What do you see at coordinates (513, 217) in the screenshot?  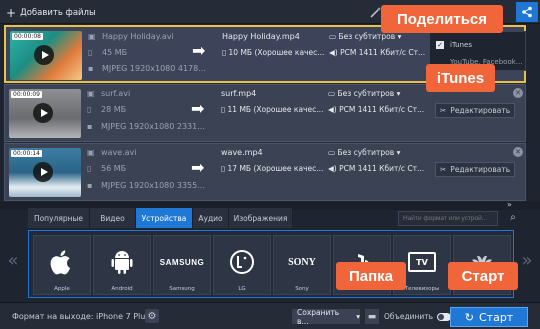 I see `device-detect-icon: ⌕` at bounding box center [513, 217].